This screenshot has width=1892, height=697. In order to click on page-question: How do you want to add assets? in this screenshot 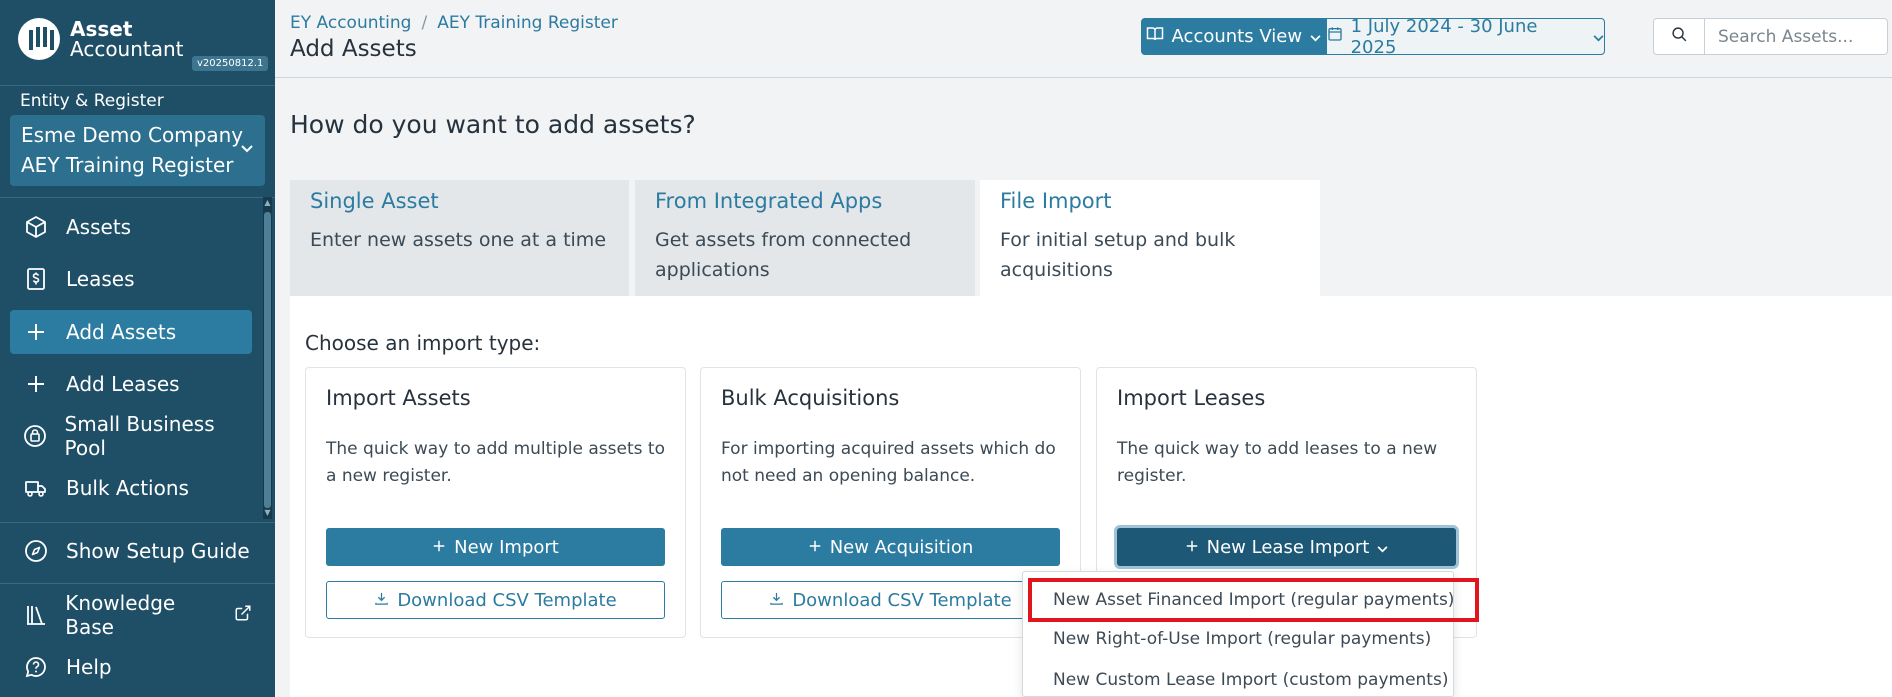, I will do `click(493, 124)`.